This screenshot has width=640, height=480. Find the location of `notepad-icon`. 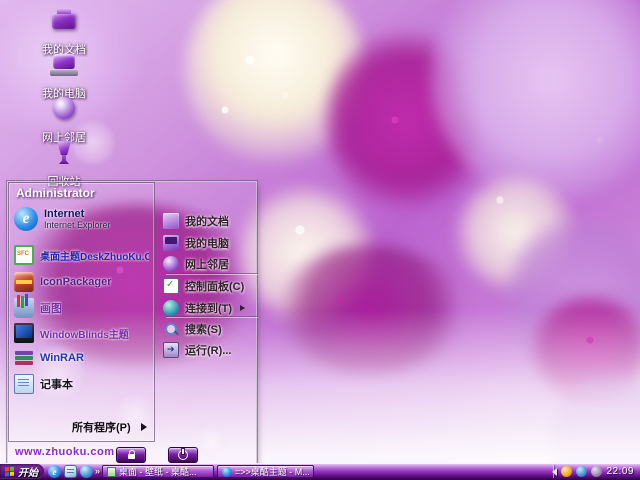

notepad-icon is located at coordinates (24, 384).